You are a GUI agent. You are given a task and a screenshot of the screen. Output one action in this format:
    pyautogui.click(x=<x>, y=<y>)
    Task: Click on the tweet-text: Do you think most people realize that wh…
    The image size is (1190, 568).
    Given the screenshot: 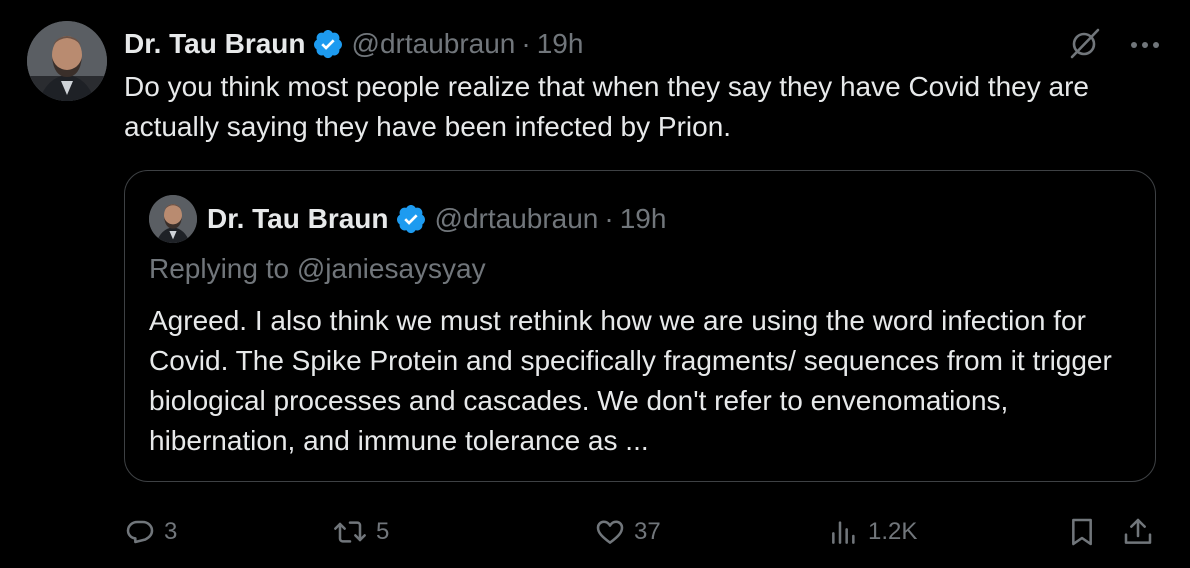 What is the action you would take?
    pyautogui.click(x=606, y=106)
    